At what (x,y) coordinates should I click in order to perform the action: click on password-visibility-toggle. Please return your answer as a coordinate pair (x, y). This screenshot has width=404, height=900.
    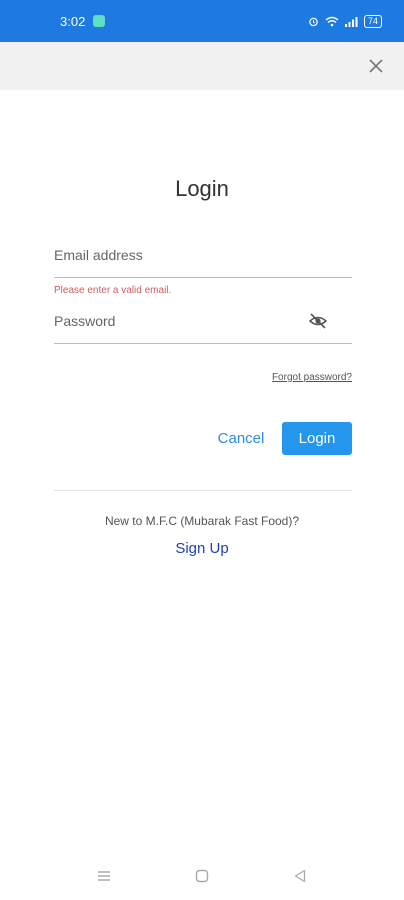
    Looking at the image, I should click on (318, 321).